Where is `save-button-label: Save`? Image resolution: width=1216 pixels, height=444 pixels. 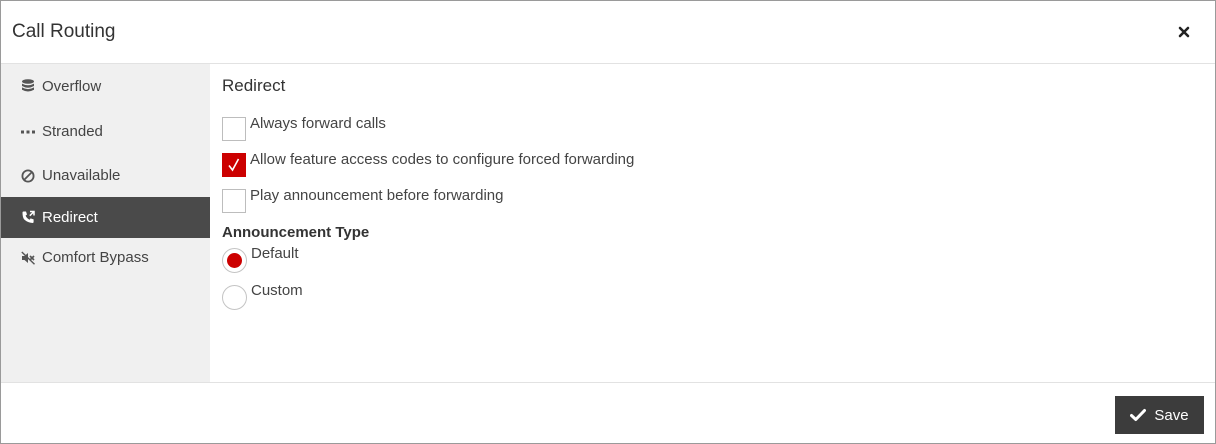
save-button-label: Save is located at coordinates (1171, 415).